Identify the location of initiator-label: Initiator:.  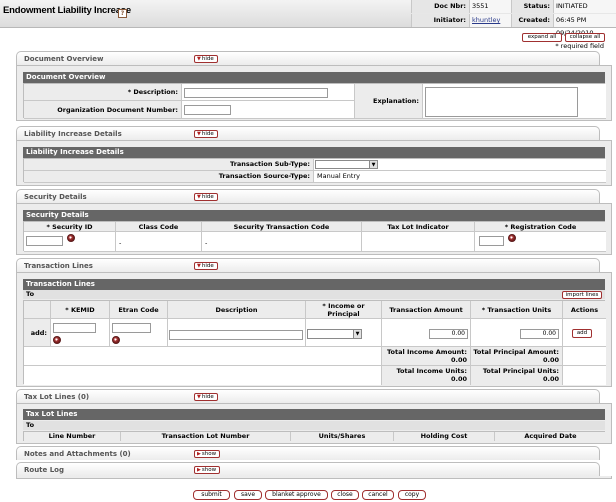
(440, 20).